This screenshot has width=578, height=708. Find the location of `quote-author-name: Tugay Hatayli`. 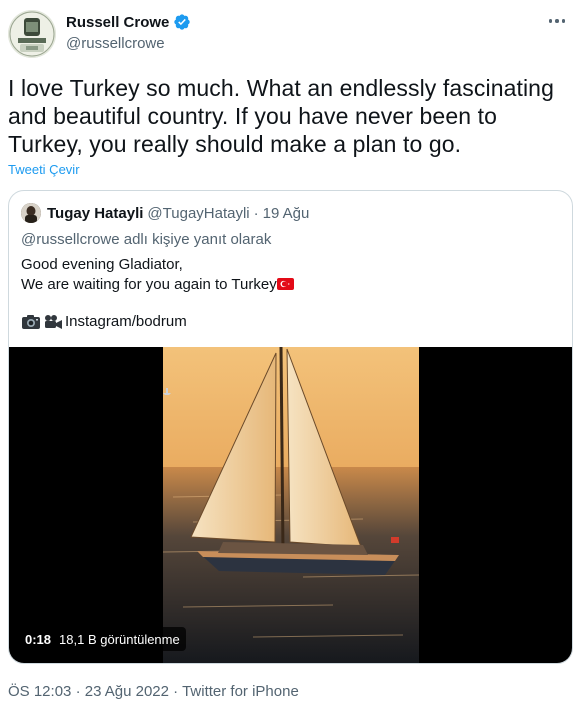

quote-author-name: Tugay Hatayli is located at coordinates (95, 213).